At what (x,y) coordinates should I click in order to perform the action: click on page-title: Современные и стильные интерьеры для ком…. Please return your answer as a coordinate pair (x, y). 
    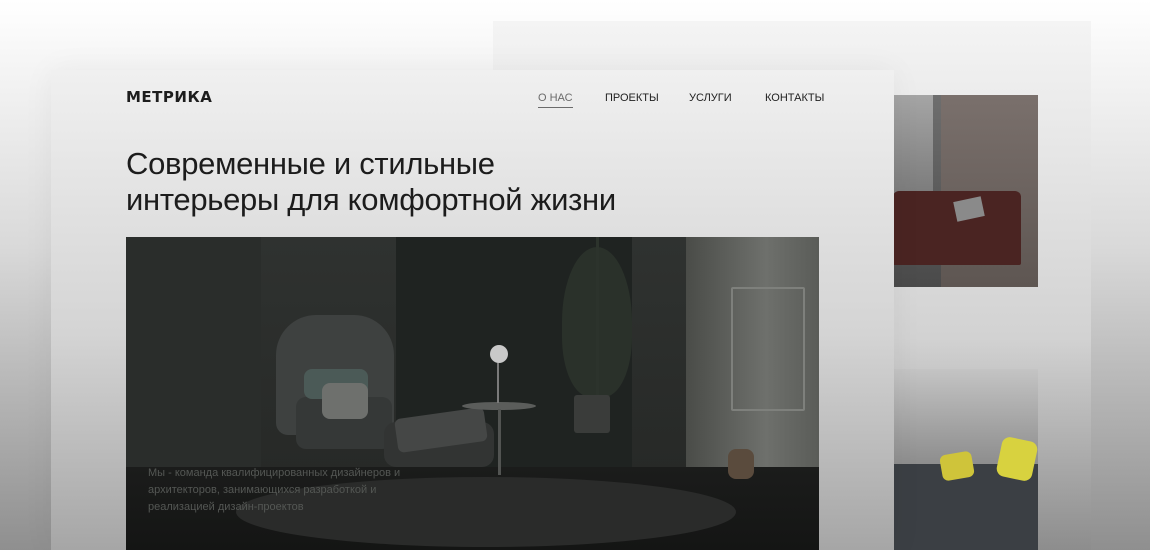
    Looking at the image, I should click on (371, 182).